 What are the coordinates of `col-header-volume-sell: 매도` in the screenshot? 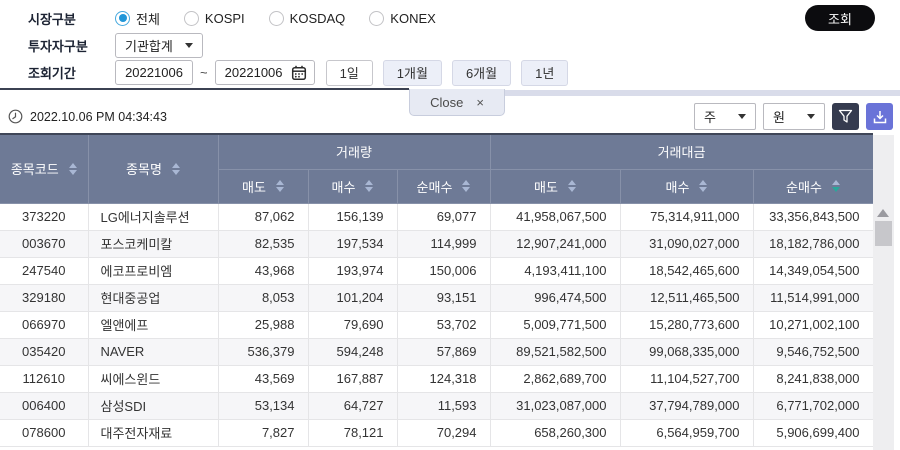 It's located at (263, 186).